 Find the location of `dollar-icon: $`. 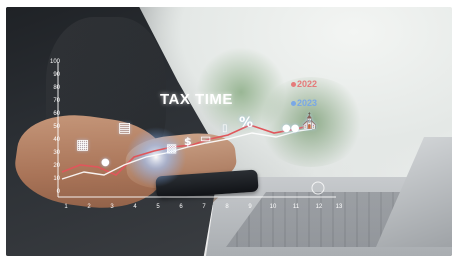

dollar-icon: $ is located at coordinates (188, 141).